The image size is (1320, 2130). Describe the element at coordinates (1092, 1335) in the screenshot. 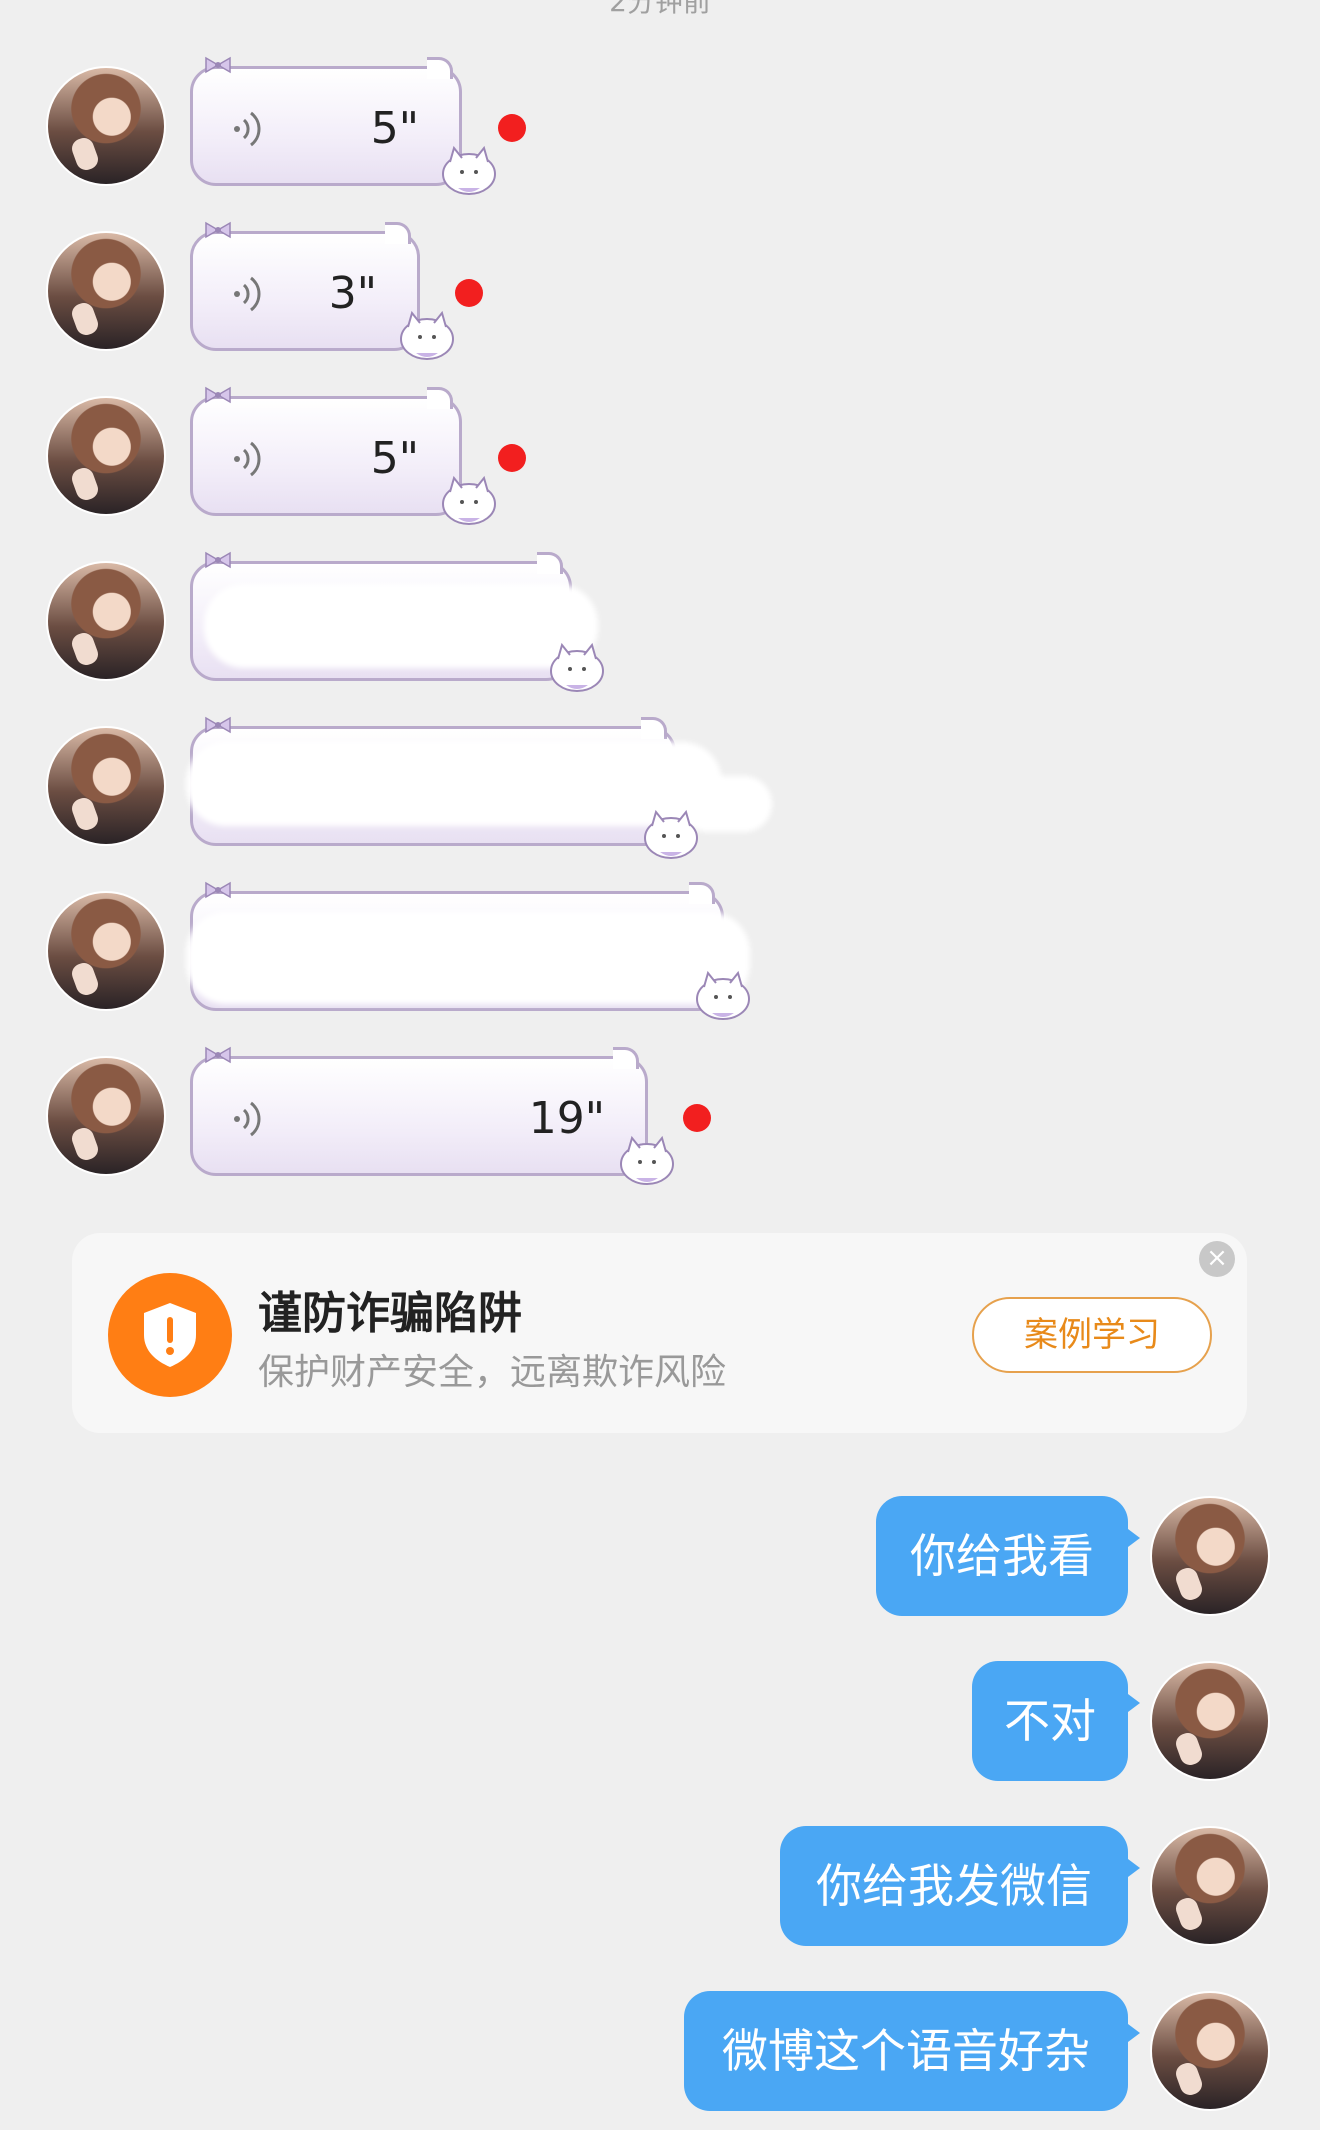

I see `case-study-button: 案例学习` at that location.